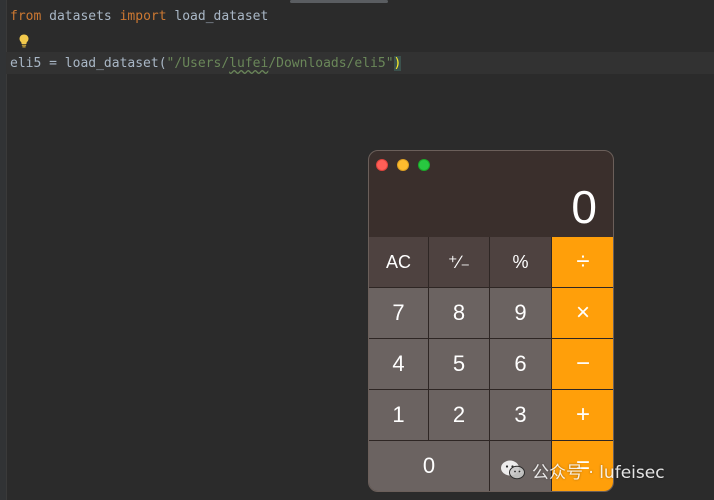 This screenshot has width=714, height=500. What do you see at coordinates (26, 16) in the screenshot?
I see `keyword-from: from` at bounding box center [26, 16].